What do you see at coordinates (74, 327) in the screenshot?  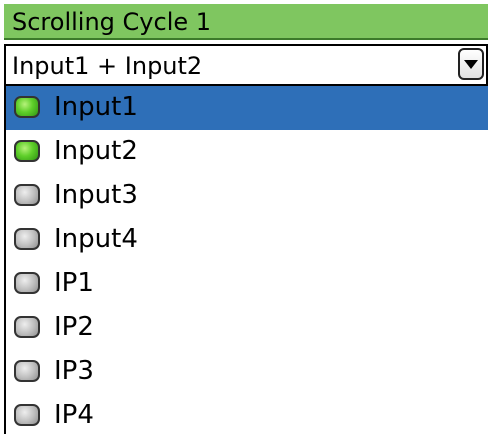 I see `list-item-label: IP2` at bounding box center [74, 327].